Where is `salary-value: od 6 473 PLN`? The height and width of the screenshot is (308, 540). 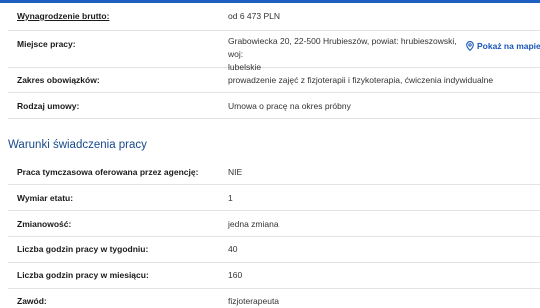 salary-value: od 6 473 PLN is located at coordinates (254, 16).